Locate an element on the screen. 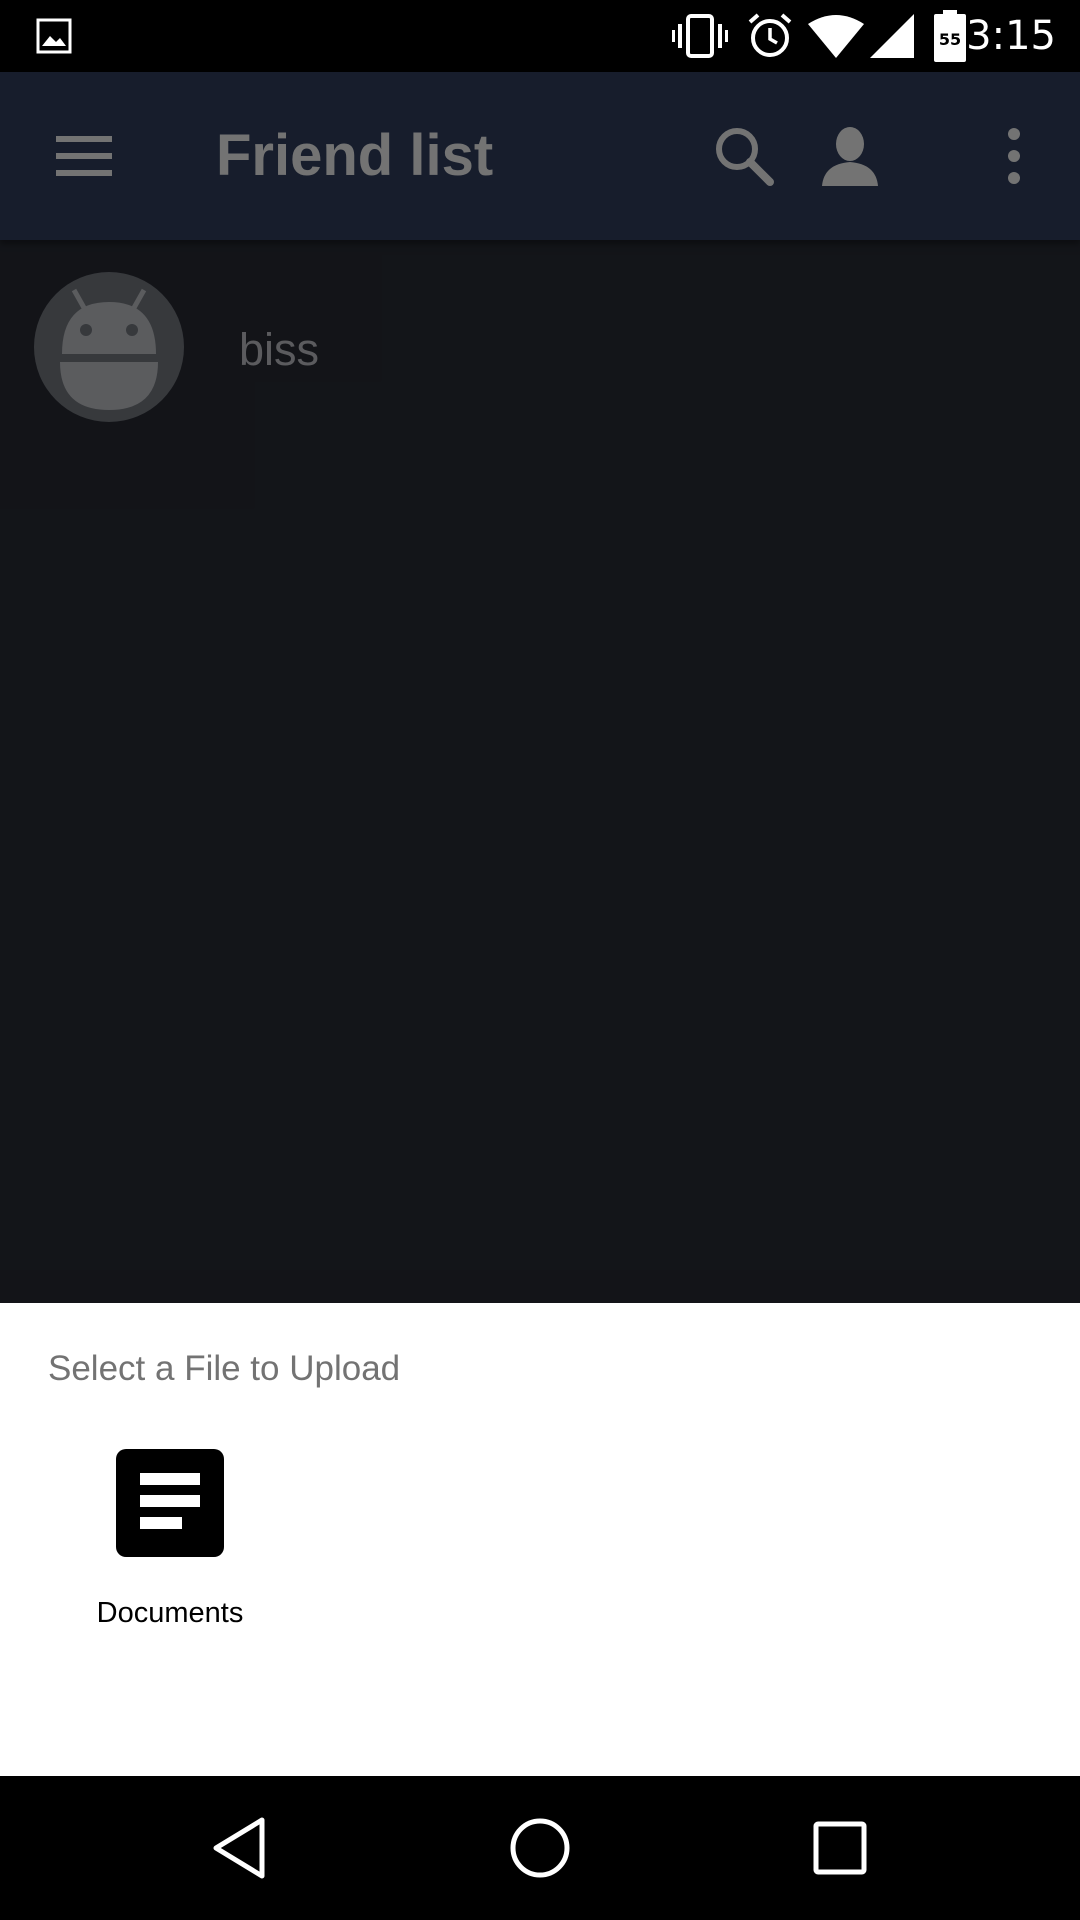  search-icon is located at coordinates (744, 156).